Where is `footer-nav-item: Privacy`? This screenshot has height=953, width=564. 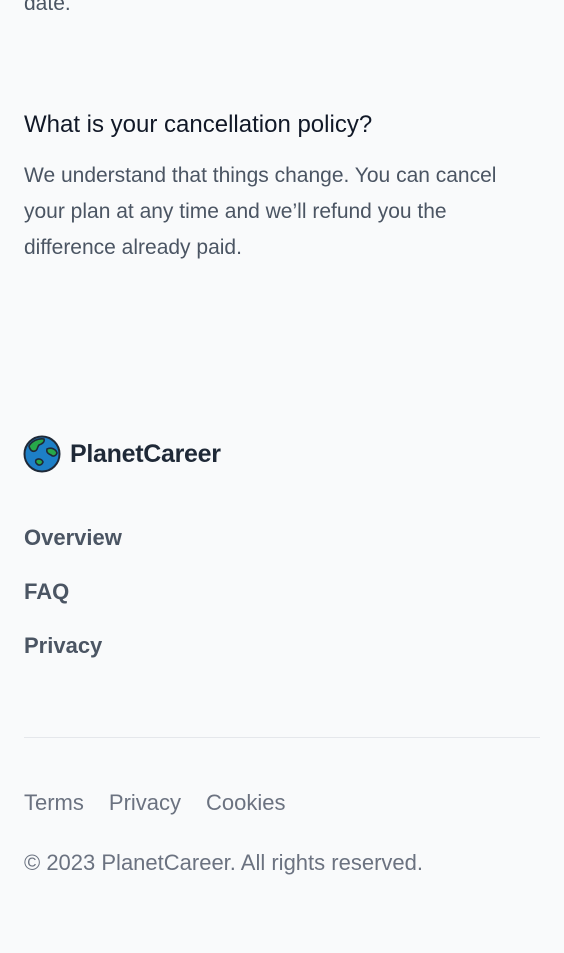
footer-nav-item: Privacy is located at coordinates (73, 655).